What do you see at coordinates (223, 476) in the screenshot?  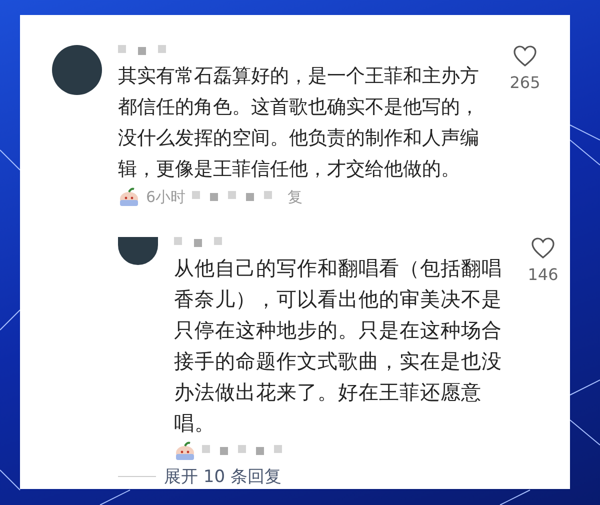 I see `expand-replies-link: 展开 10 条回复` at bounding box center [223, 476].